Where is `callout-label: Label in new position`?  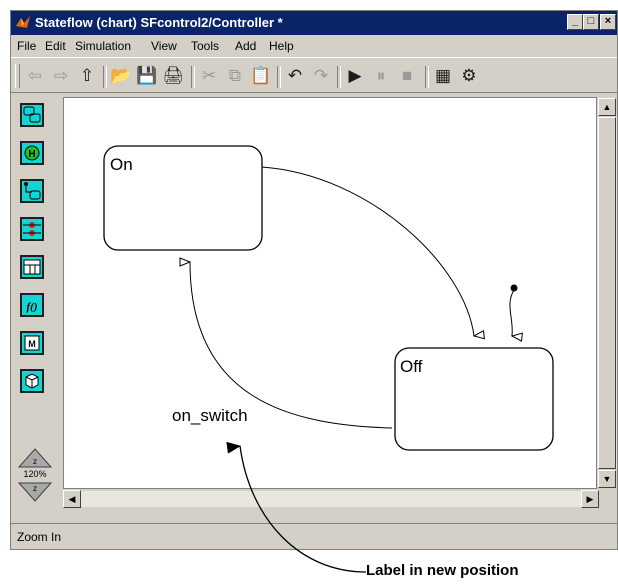
callout-label: Label in new position is located at coordinates (442, 570).